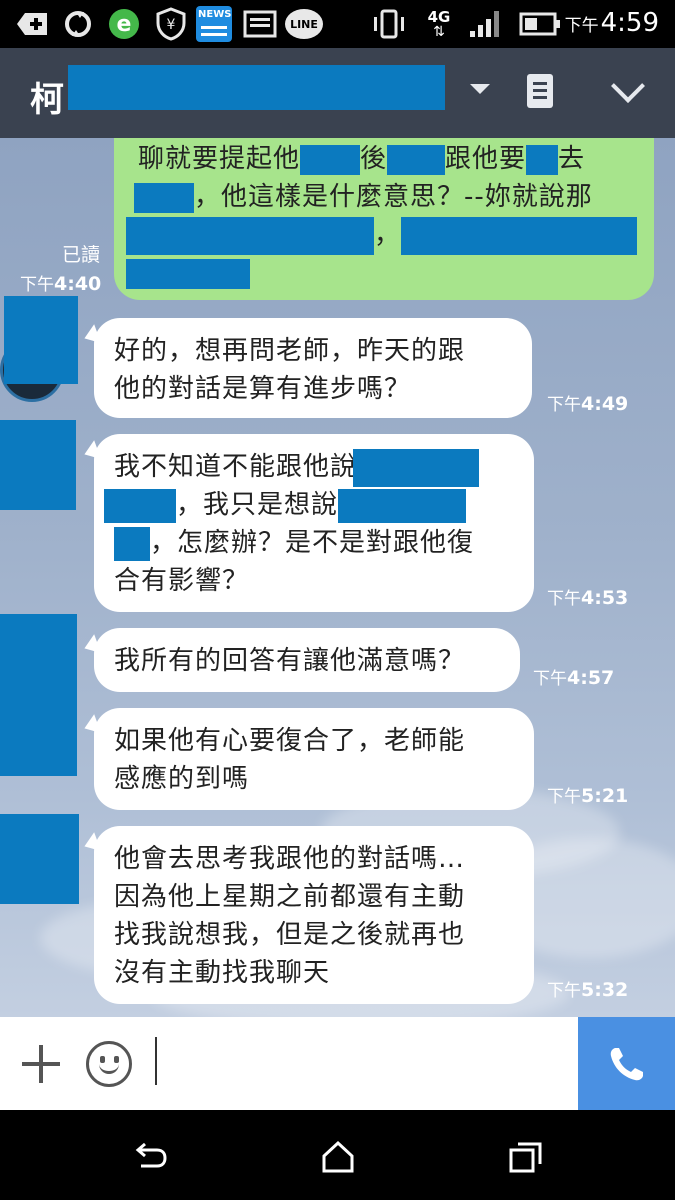 This screenshot has height=1200, width=675. I want to click on shield-icon: ¥, so click(171, 24).